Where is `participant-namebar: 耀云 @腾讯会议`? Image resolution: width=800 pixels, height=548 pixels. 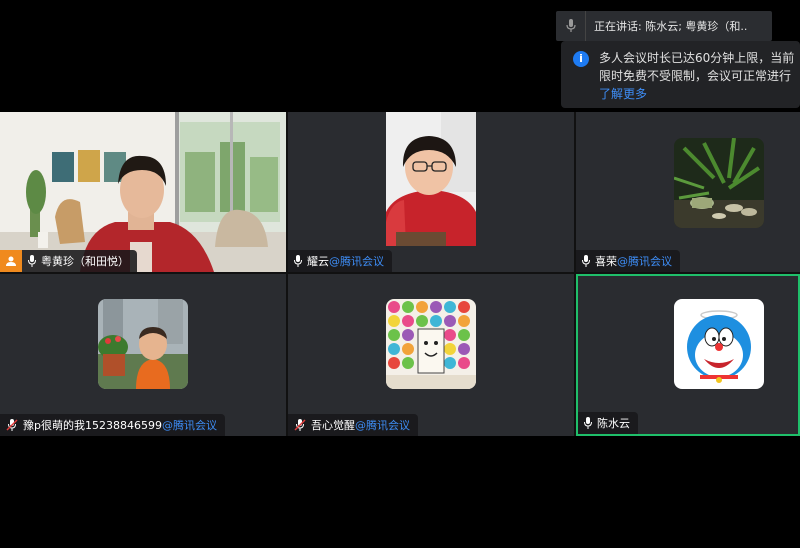
participant-namebar: 耀云 @腾讯会议 is located at coordinates (340, 261).